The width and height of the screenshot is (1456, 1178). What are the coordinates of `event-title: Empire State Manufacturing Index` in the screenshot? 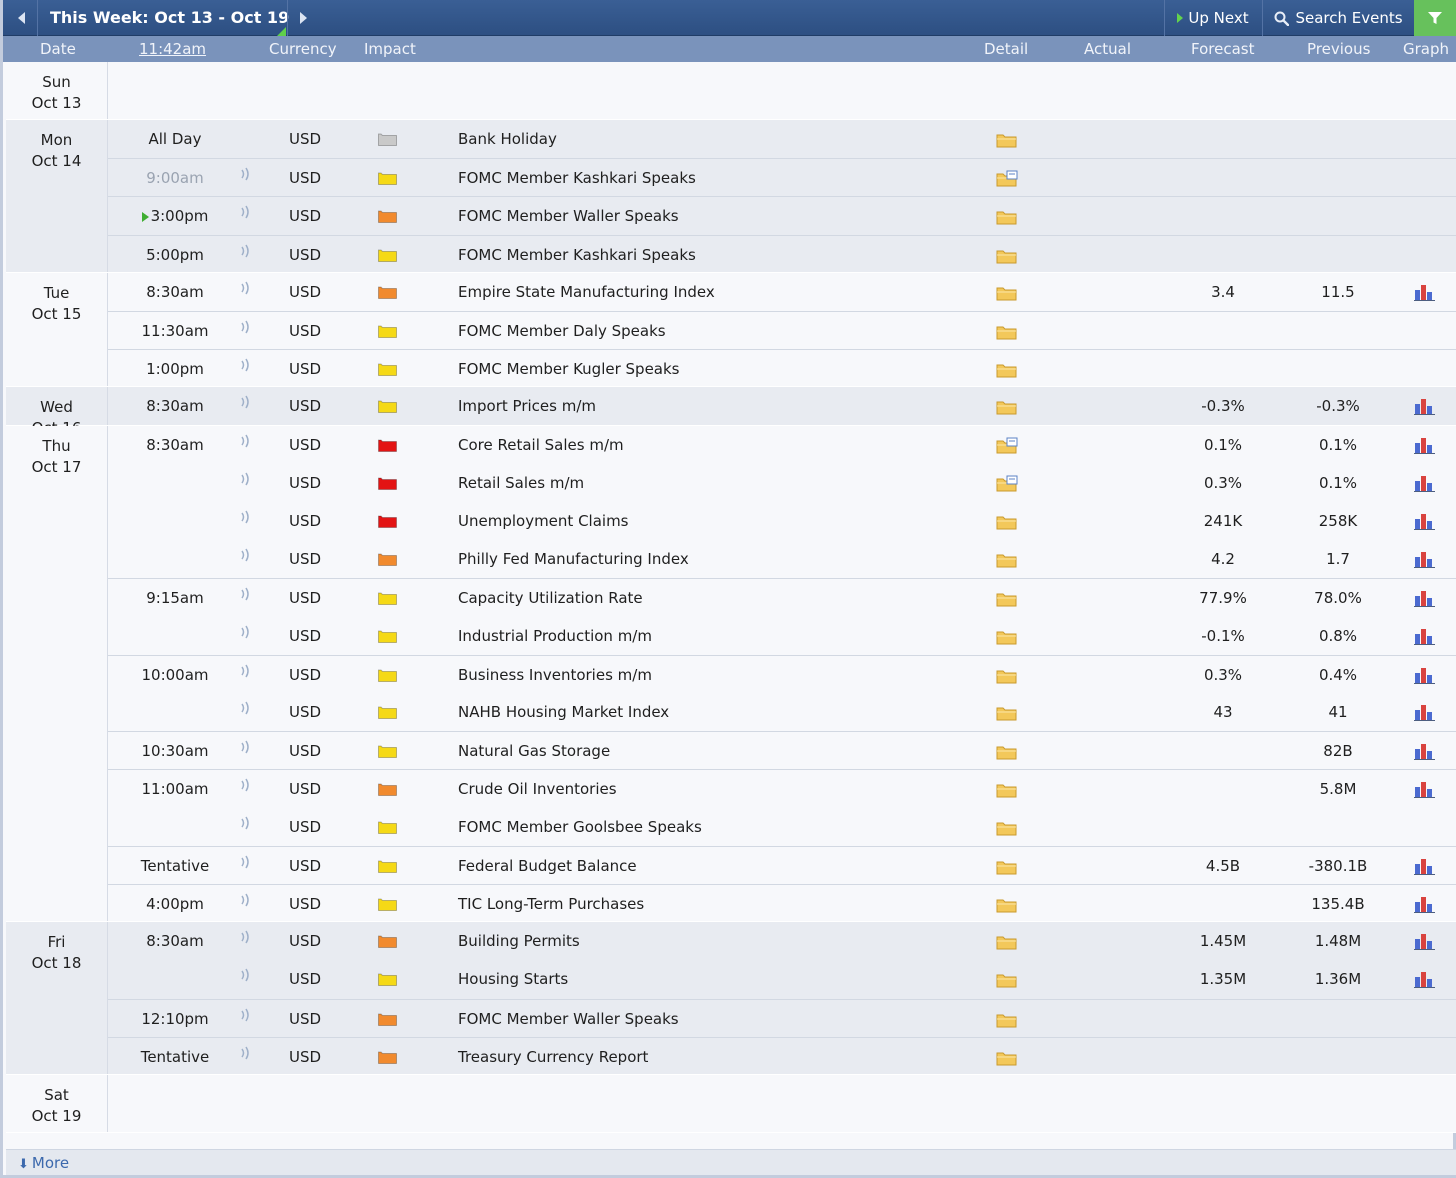 It's located at (586, 292).